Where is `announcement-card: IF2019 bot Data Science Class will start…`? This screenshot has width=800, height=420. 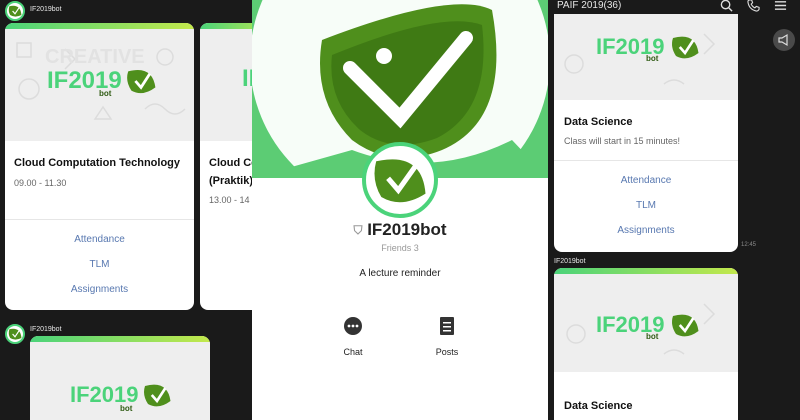
announcement-card: IF2019 bot Data Science Class will start… is located at coordinates (646, 133).